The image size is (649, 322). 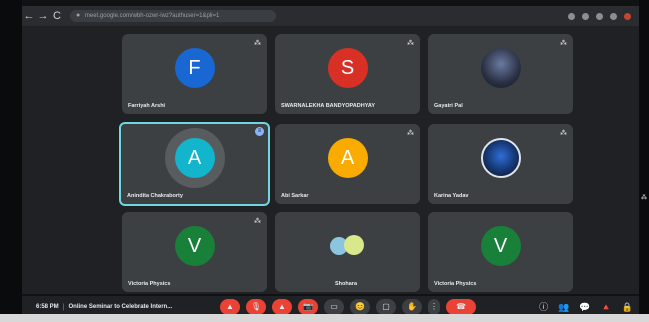 What do you see at coordinates (282, 307) in the screenshot?
I see `camera-options-button: ▲` at bounding box center [282, 307].